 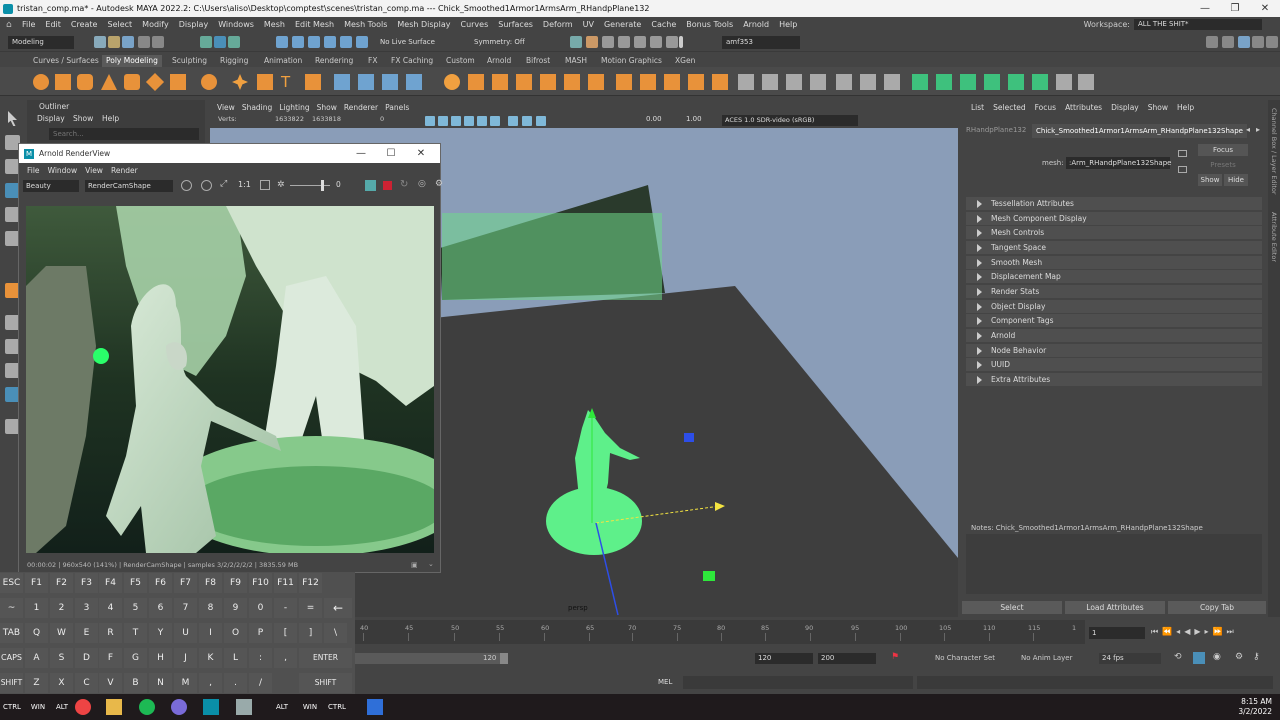 I want to click on section-extra-attributes: Extra Attributes, so click(x=1114, y=379).